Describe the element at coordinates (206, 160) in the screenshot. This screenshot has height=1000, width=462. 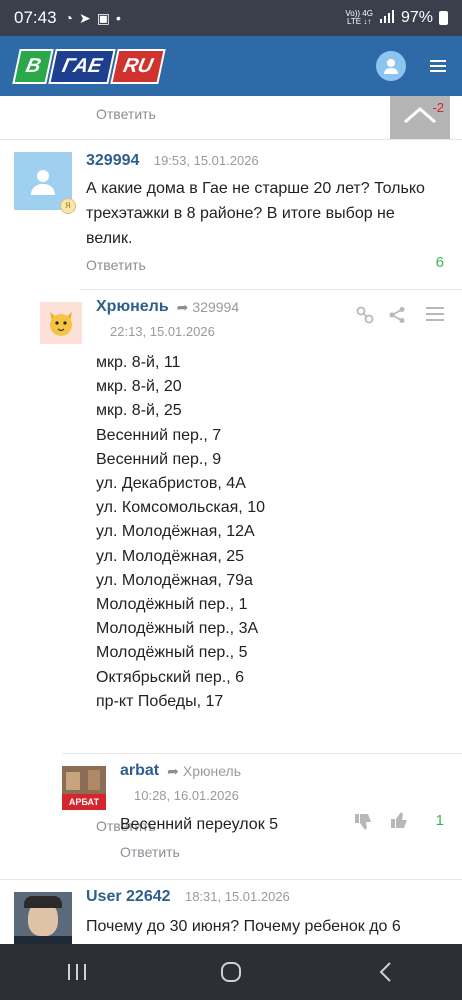
I see `comment-date: 19:53, 15.01.2026` at that location.